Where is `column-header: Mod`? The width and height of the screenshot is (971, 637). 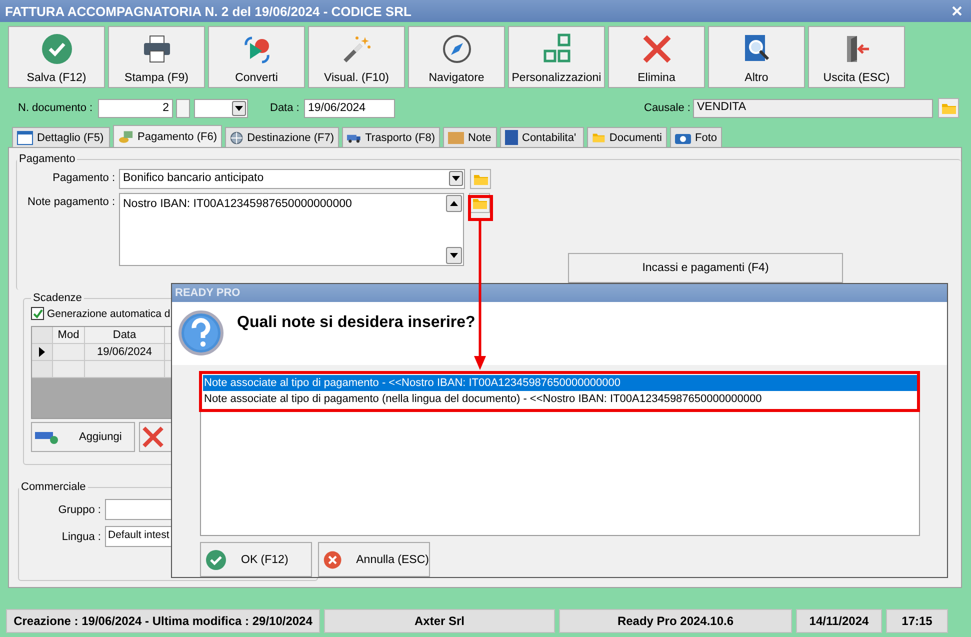
column-header: Mod is located at coordinates (69, 335).